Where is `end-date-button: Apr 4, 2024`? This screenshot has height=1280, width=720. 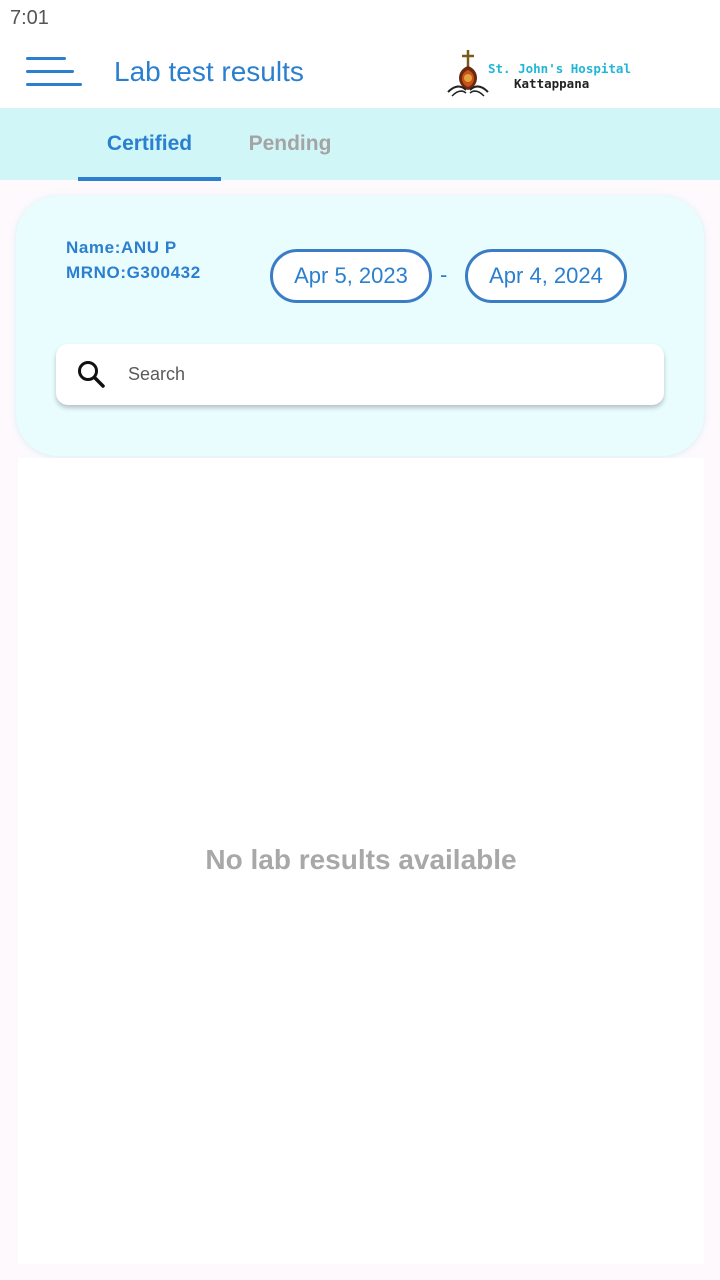 end-date-button: Apr 4, 2024 is located at coordinates (546, 276).